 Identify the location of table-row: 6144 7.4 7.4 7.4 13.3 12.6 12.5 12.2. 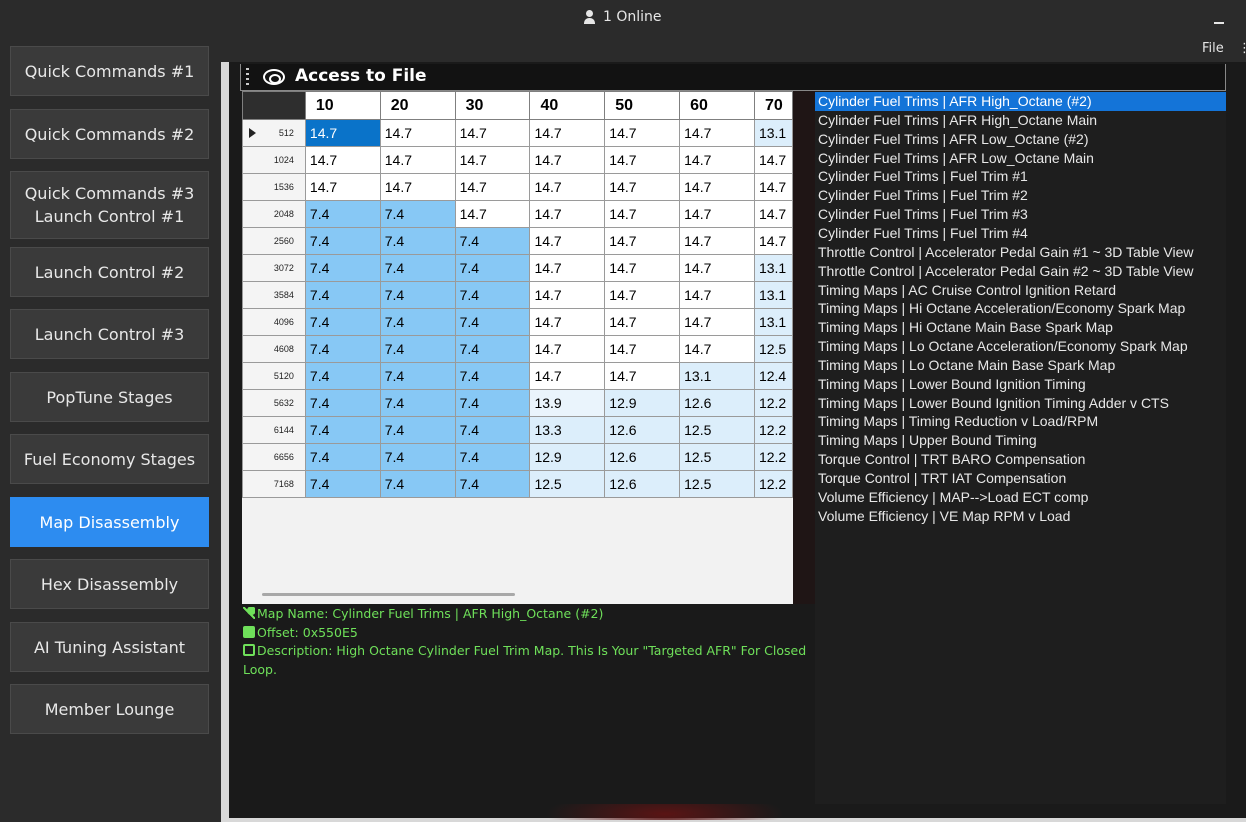
(517, 430).